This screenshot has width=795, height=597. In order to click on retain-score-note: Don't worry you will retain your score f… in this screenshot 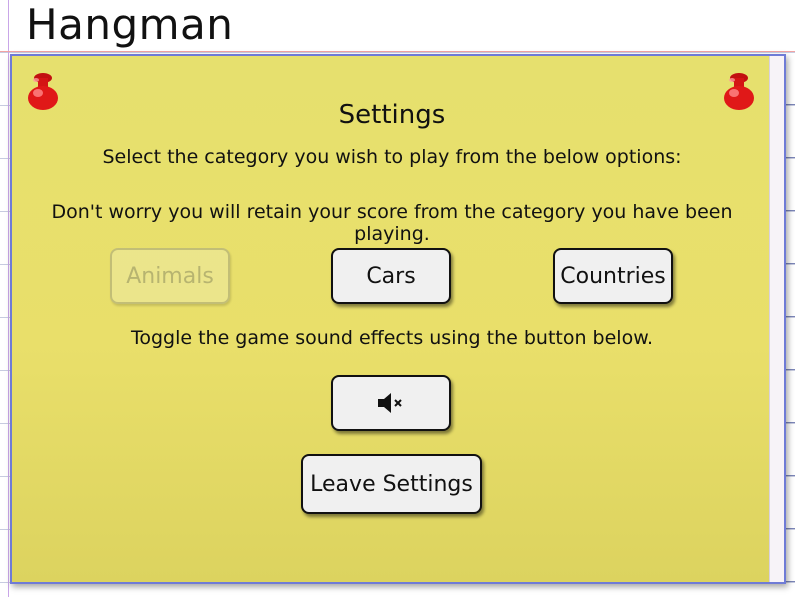, I will do `click(392, 223)`.